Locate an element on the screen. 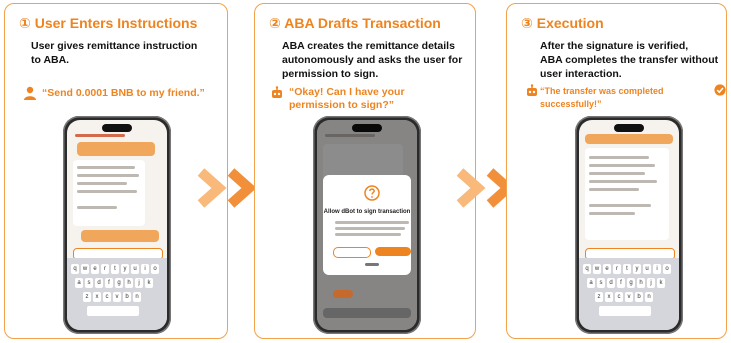 The width and height of the screenshot is (731, 343). step-1-number: ① is located at coordinates (25, 23).